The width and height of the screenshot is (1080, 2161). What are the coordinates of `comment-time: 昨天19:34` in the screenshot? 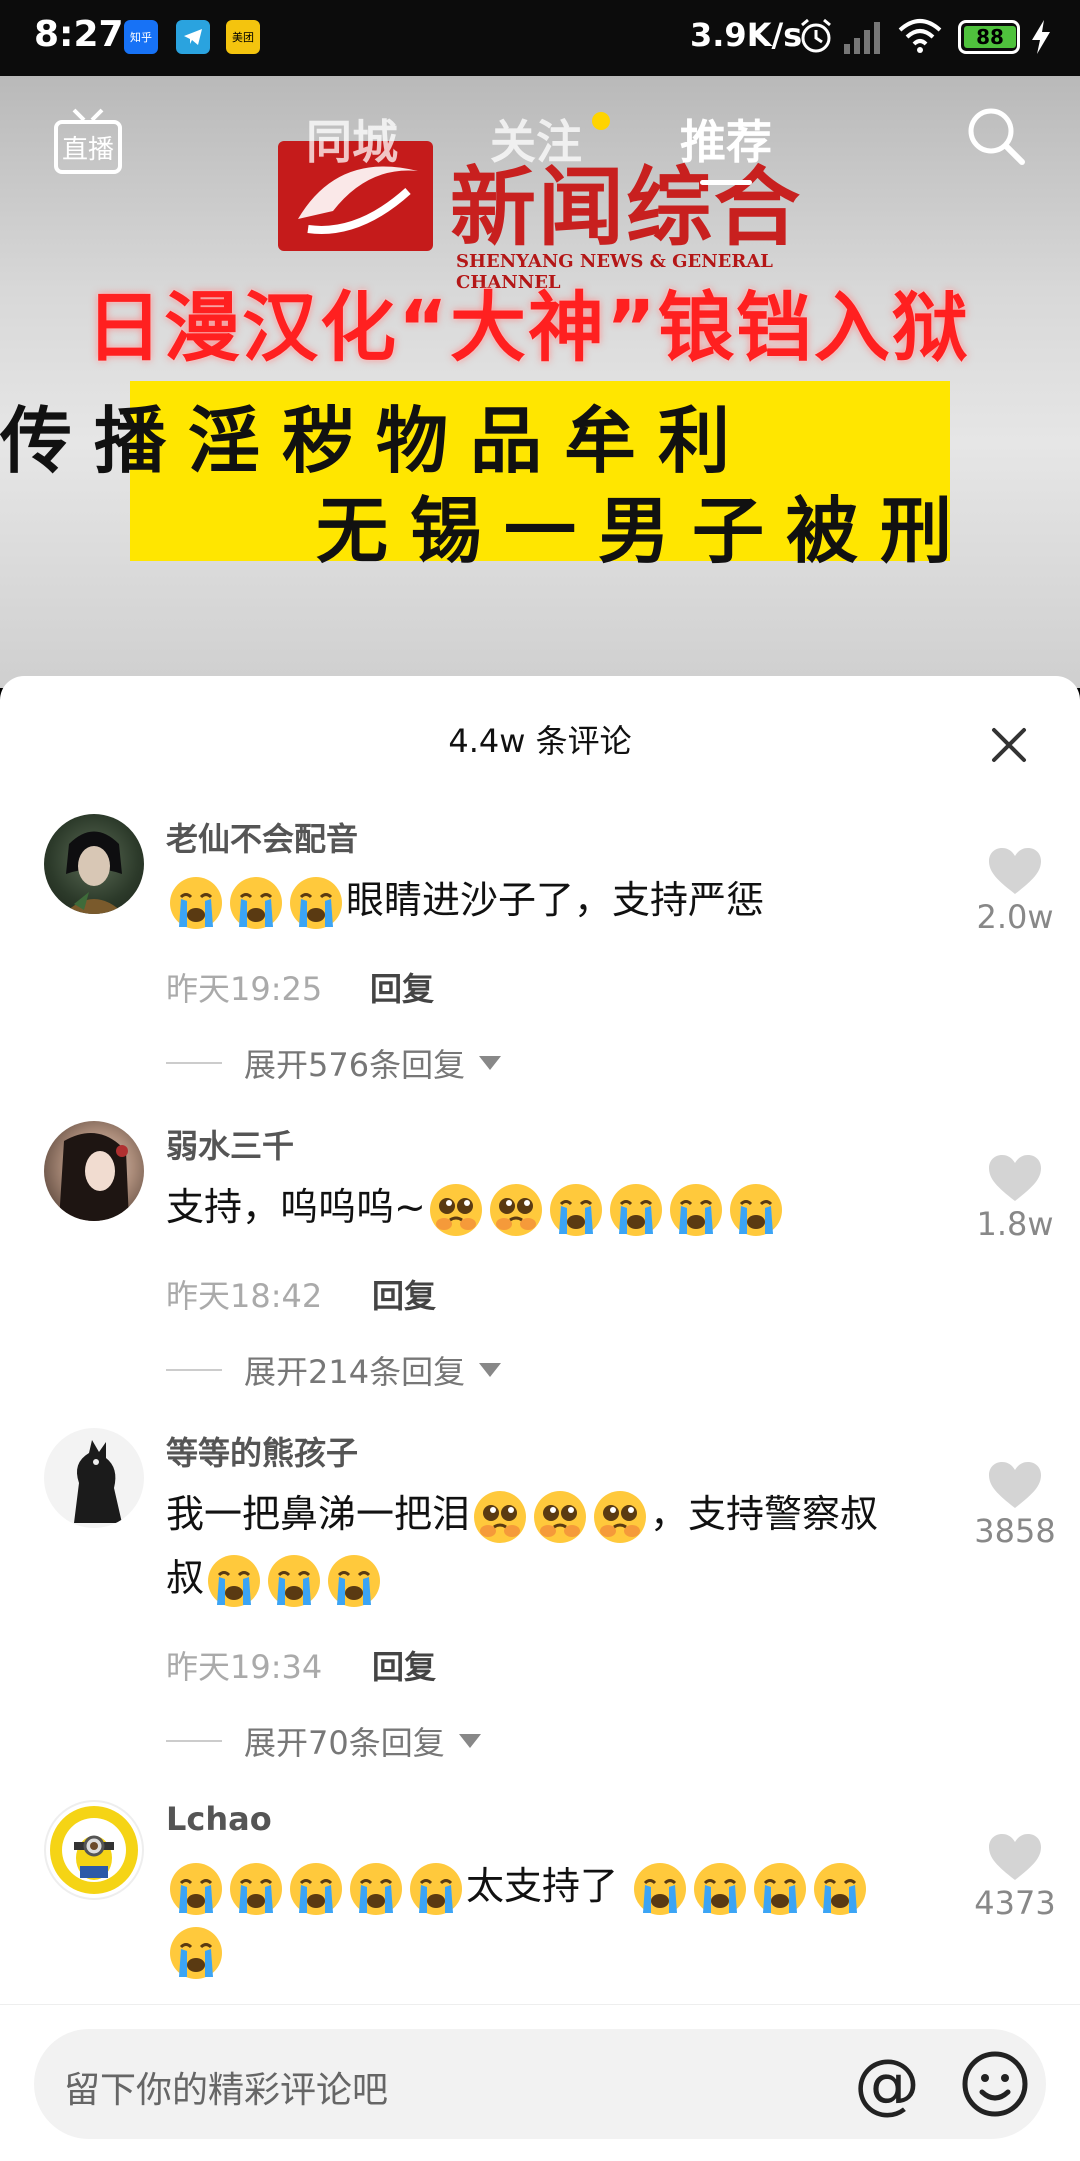 It's located at (244, 1667).